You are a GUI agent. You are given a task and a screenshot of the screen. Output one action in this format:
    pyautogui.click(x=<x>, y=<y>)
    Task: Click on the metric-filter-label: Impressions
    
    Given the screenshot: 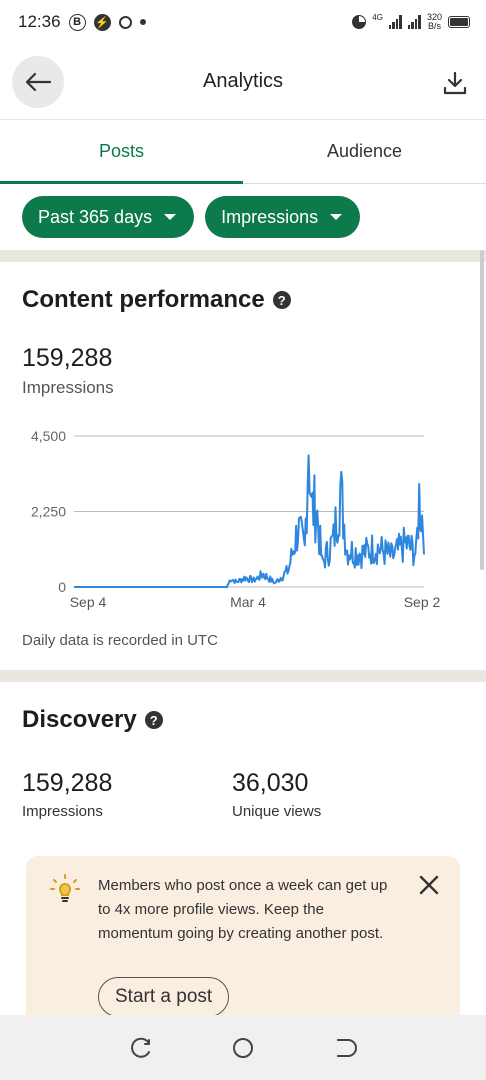 What is the action you would take?
    pyautogui.click(x=270, y=216)
    